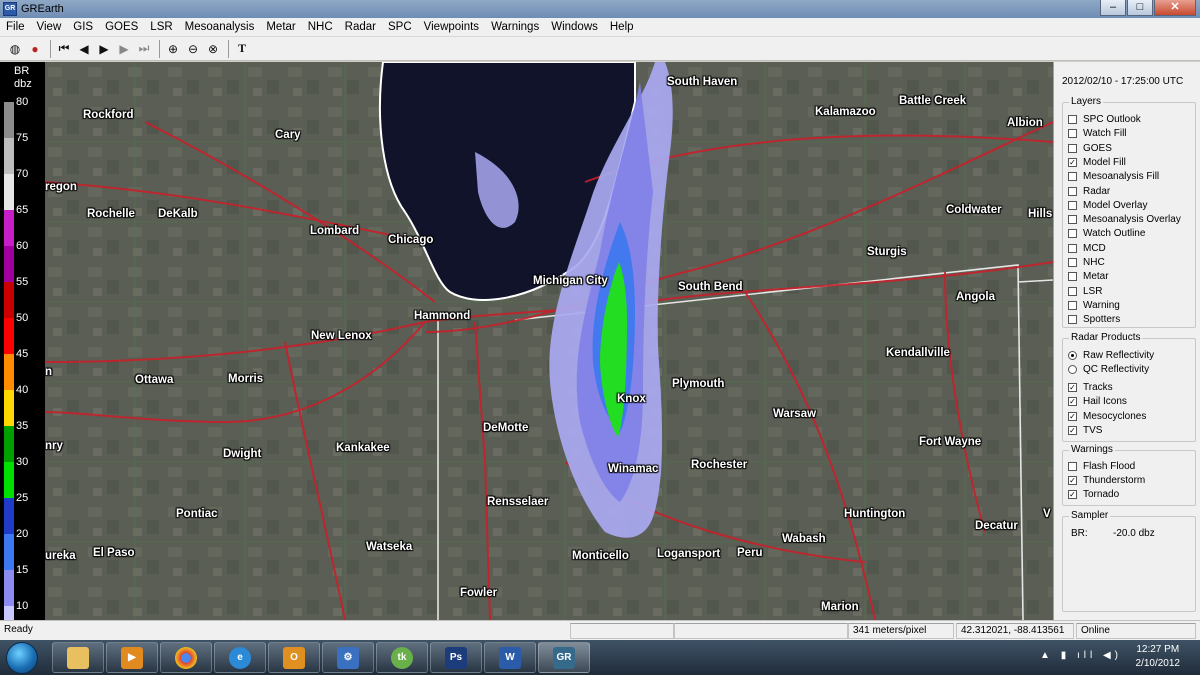 The image size is (1200, 675). What do you see at coordinates (22, 658) in the screenshot?
I see `start-button` at bounding box center [22, 658].